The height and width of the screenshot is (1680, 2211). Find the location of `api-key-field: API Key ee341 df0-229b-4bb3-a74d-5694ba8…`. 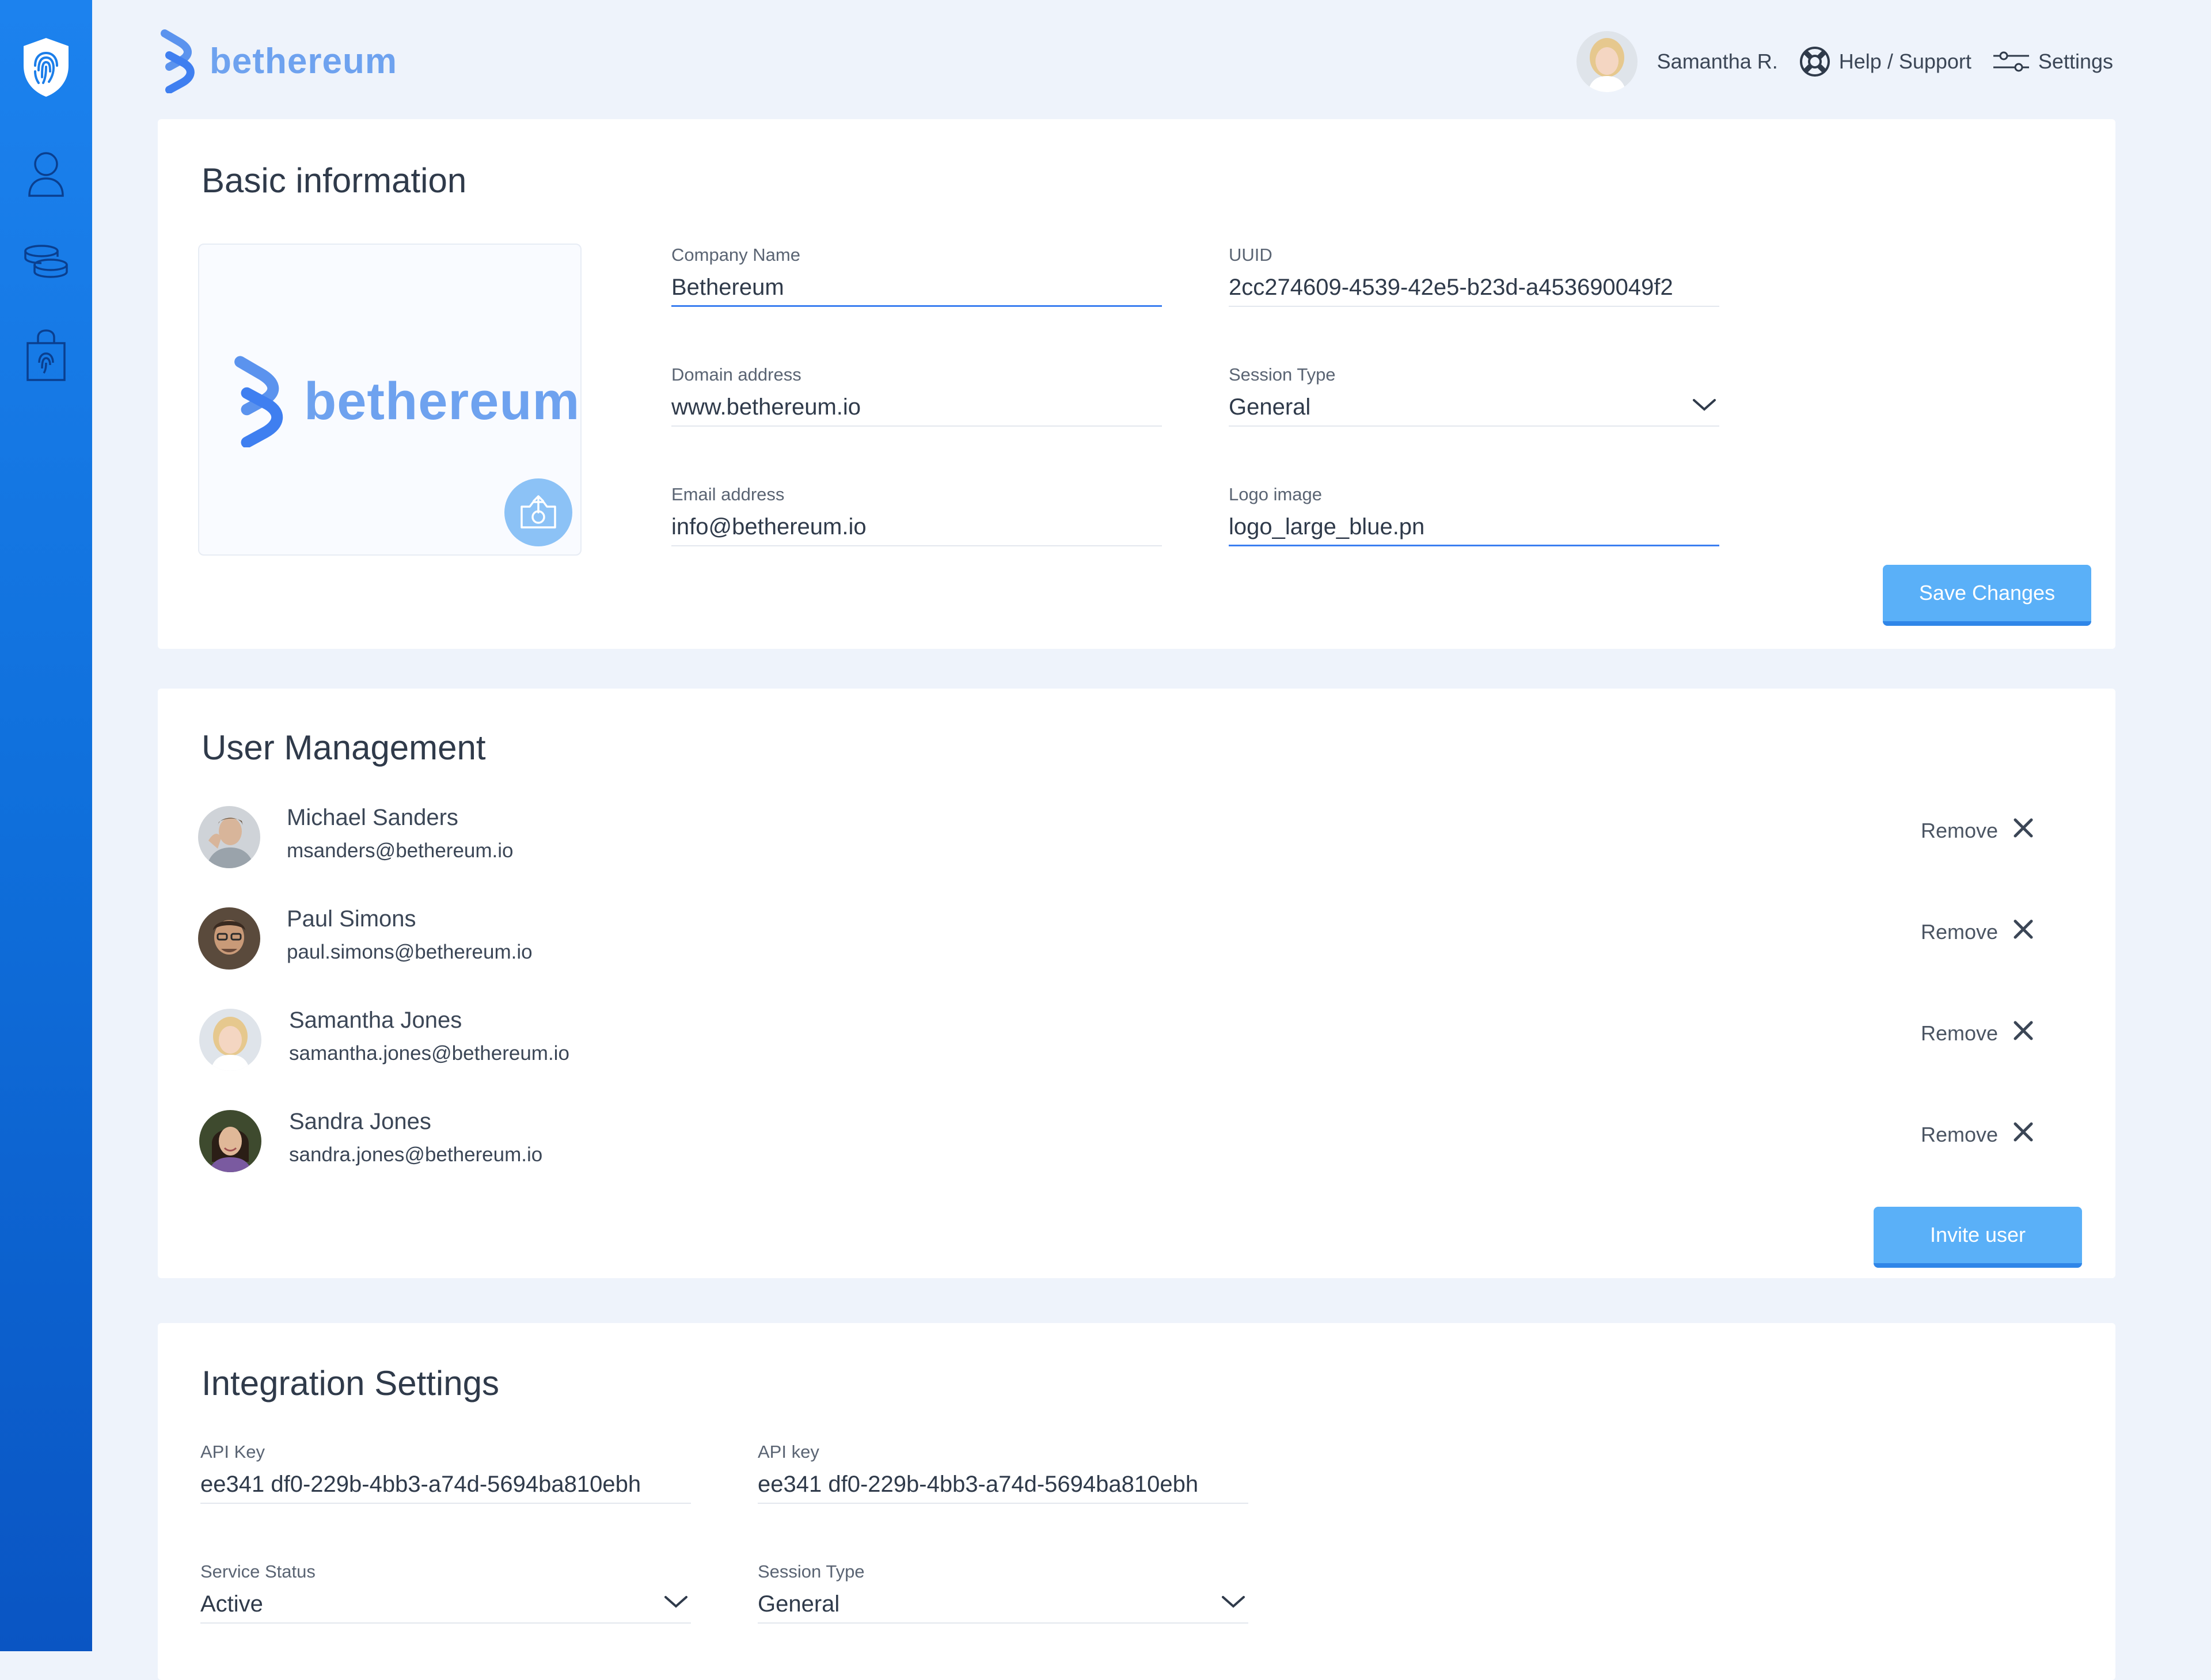

api-key-field: API Key ee341 df0-229b-4bb3-a74d-5694ba8… is located at coordinates (445, 1473).